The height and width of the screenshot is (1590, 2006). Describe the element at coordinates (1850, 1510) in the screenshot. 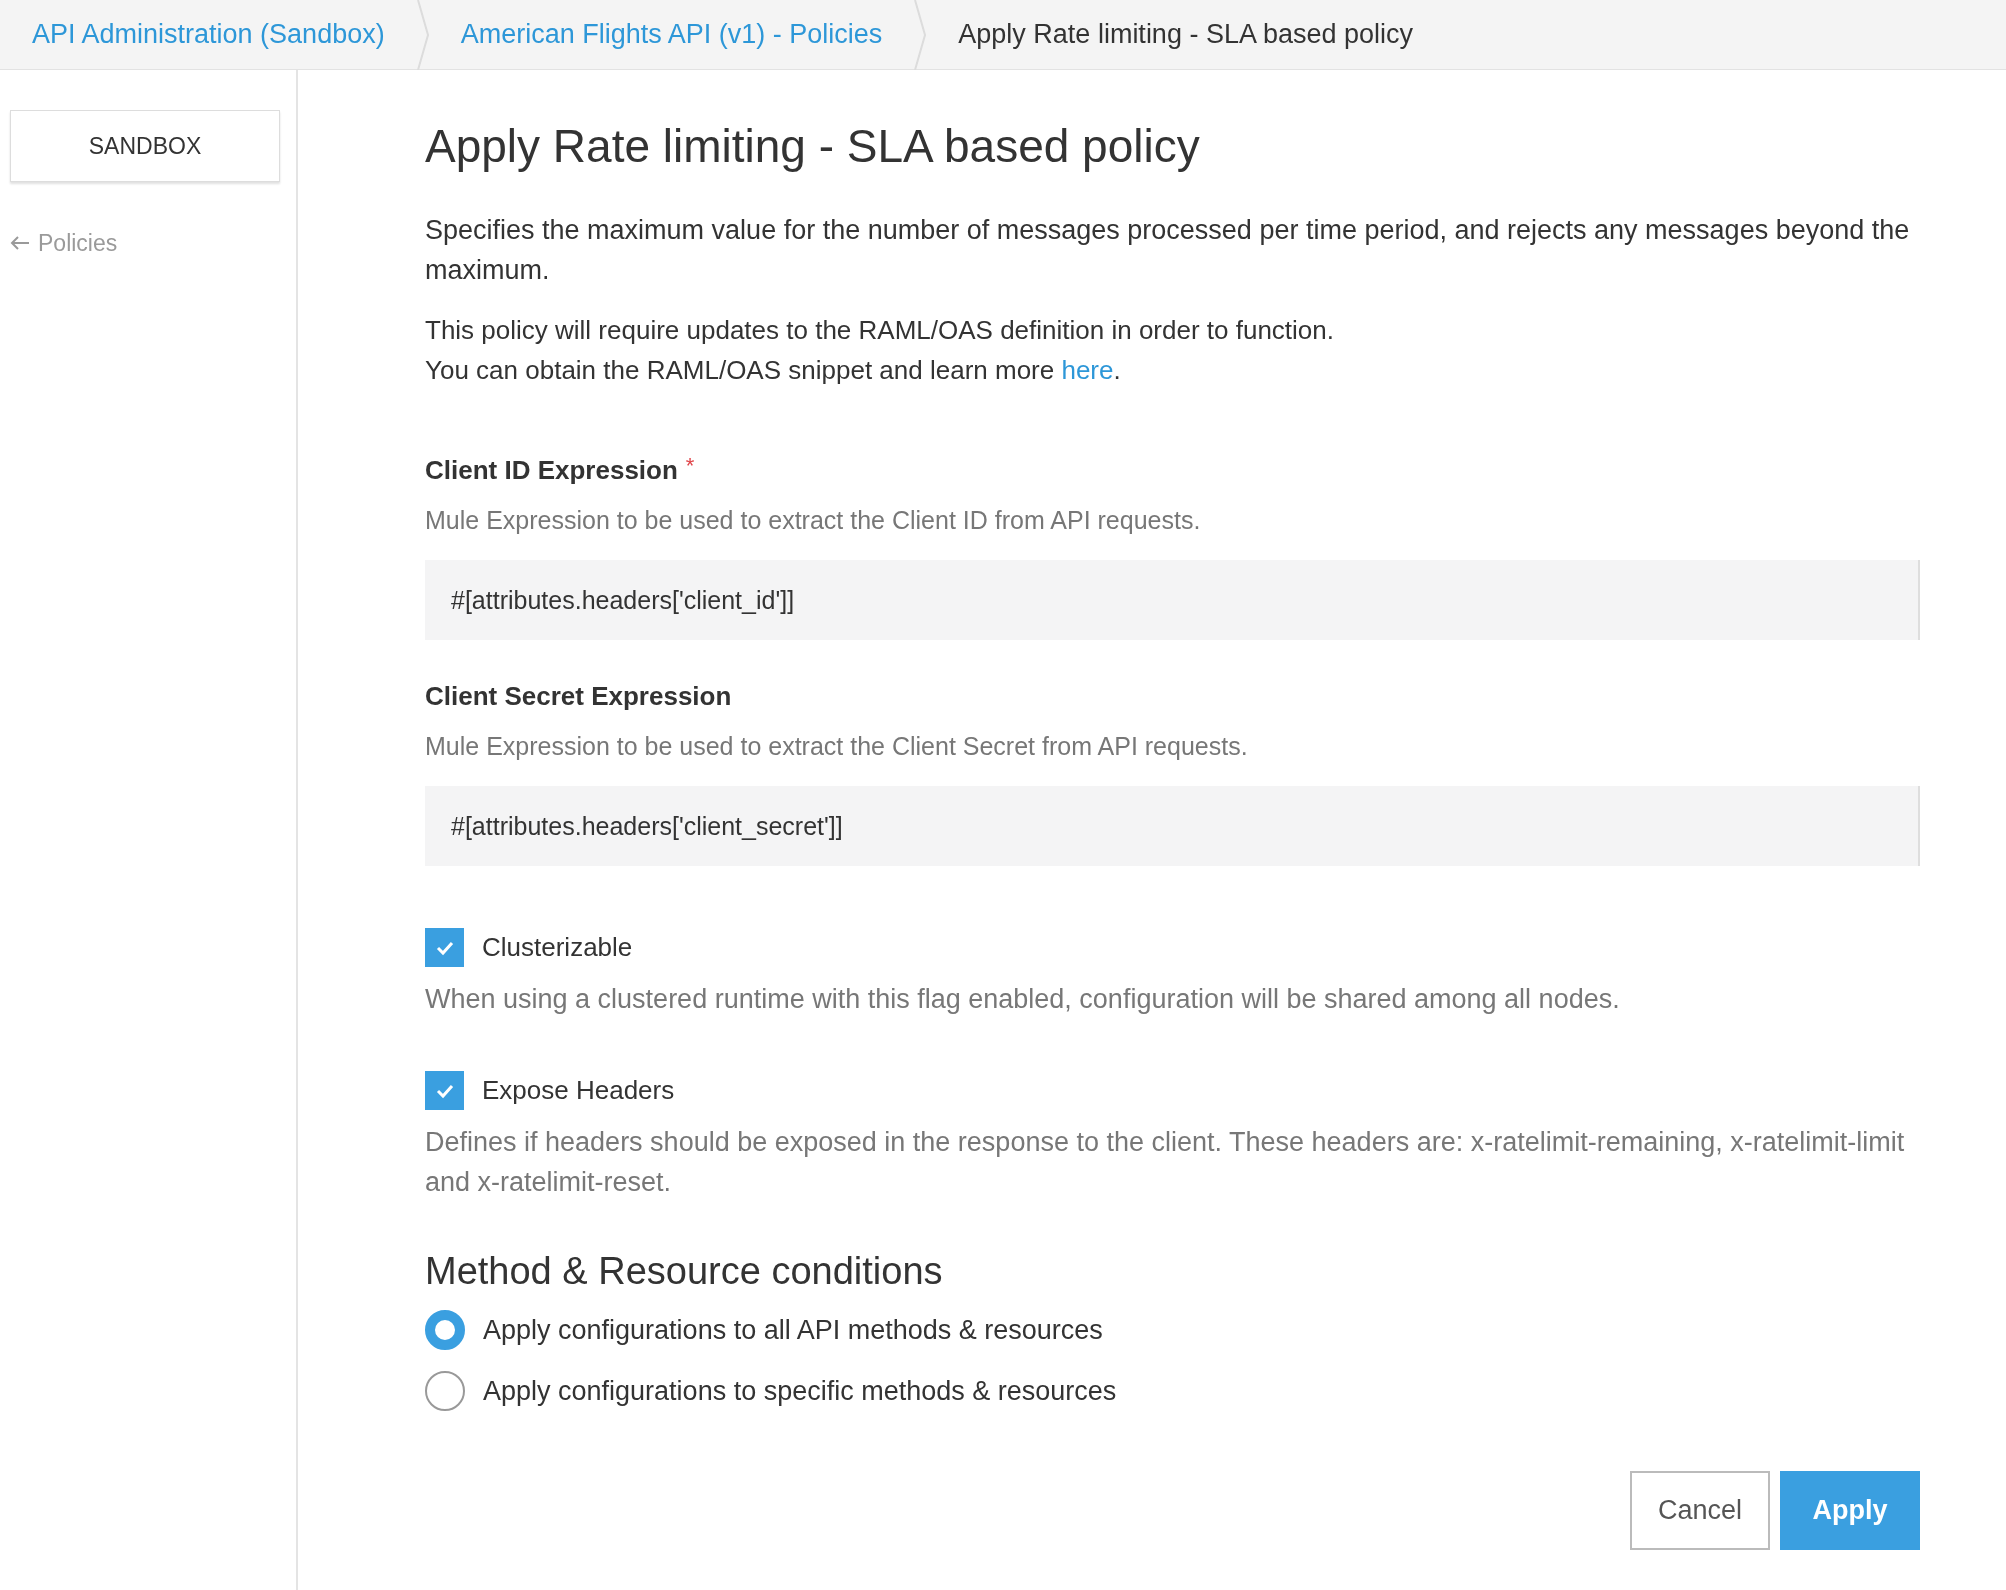

I see `apply-button: Apply` at that location.